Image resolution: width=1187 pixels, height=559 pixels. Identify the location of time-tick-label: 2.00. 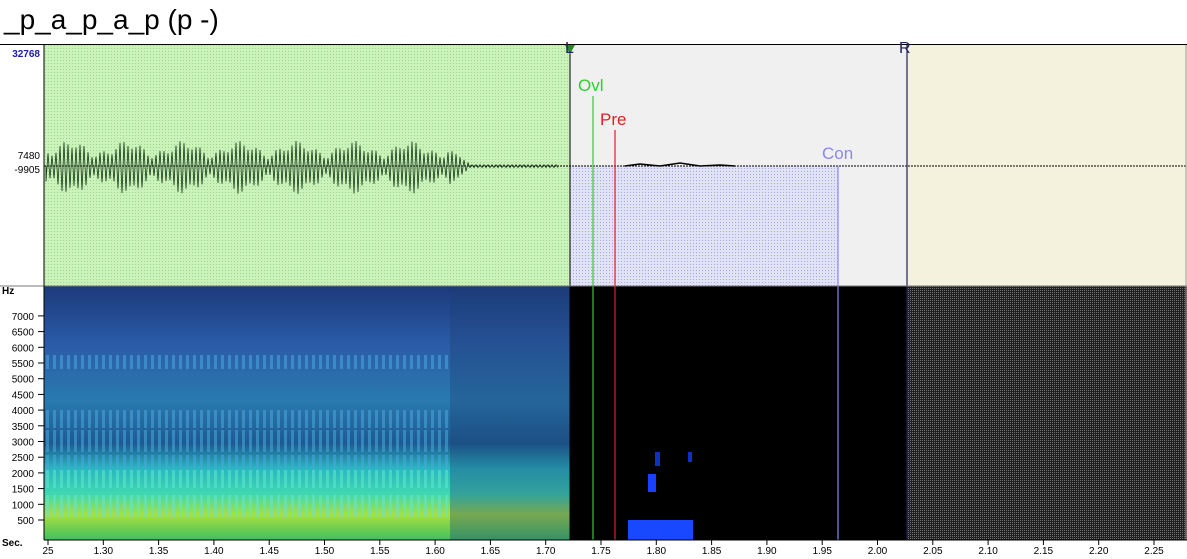
(878, 551).